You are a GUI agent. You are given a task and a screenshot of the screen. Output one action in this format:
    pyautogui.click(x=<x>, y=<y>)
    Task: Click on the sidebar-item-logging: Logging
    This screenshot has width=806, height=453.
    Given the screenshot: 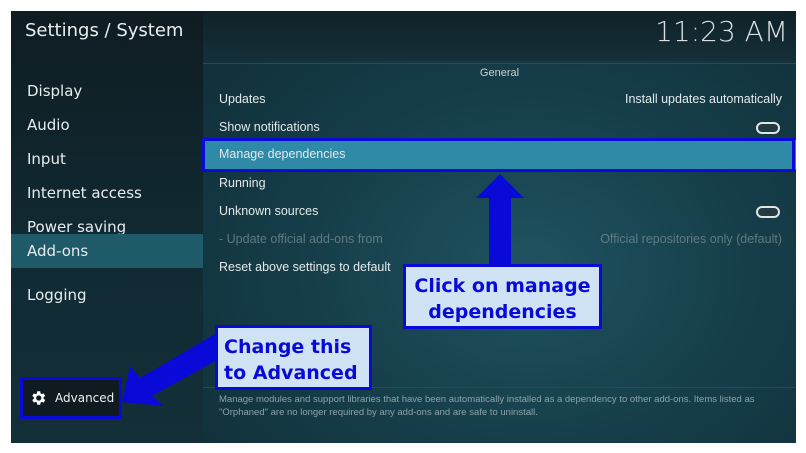 What is the action you would take?
    pyautogui.click(x=107, y=295)
    